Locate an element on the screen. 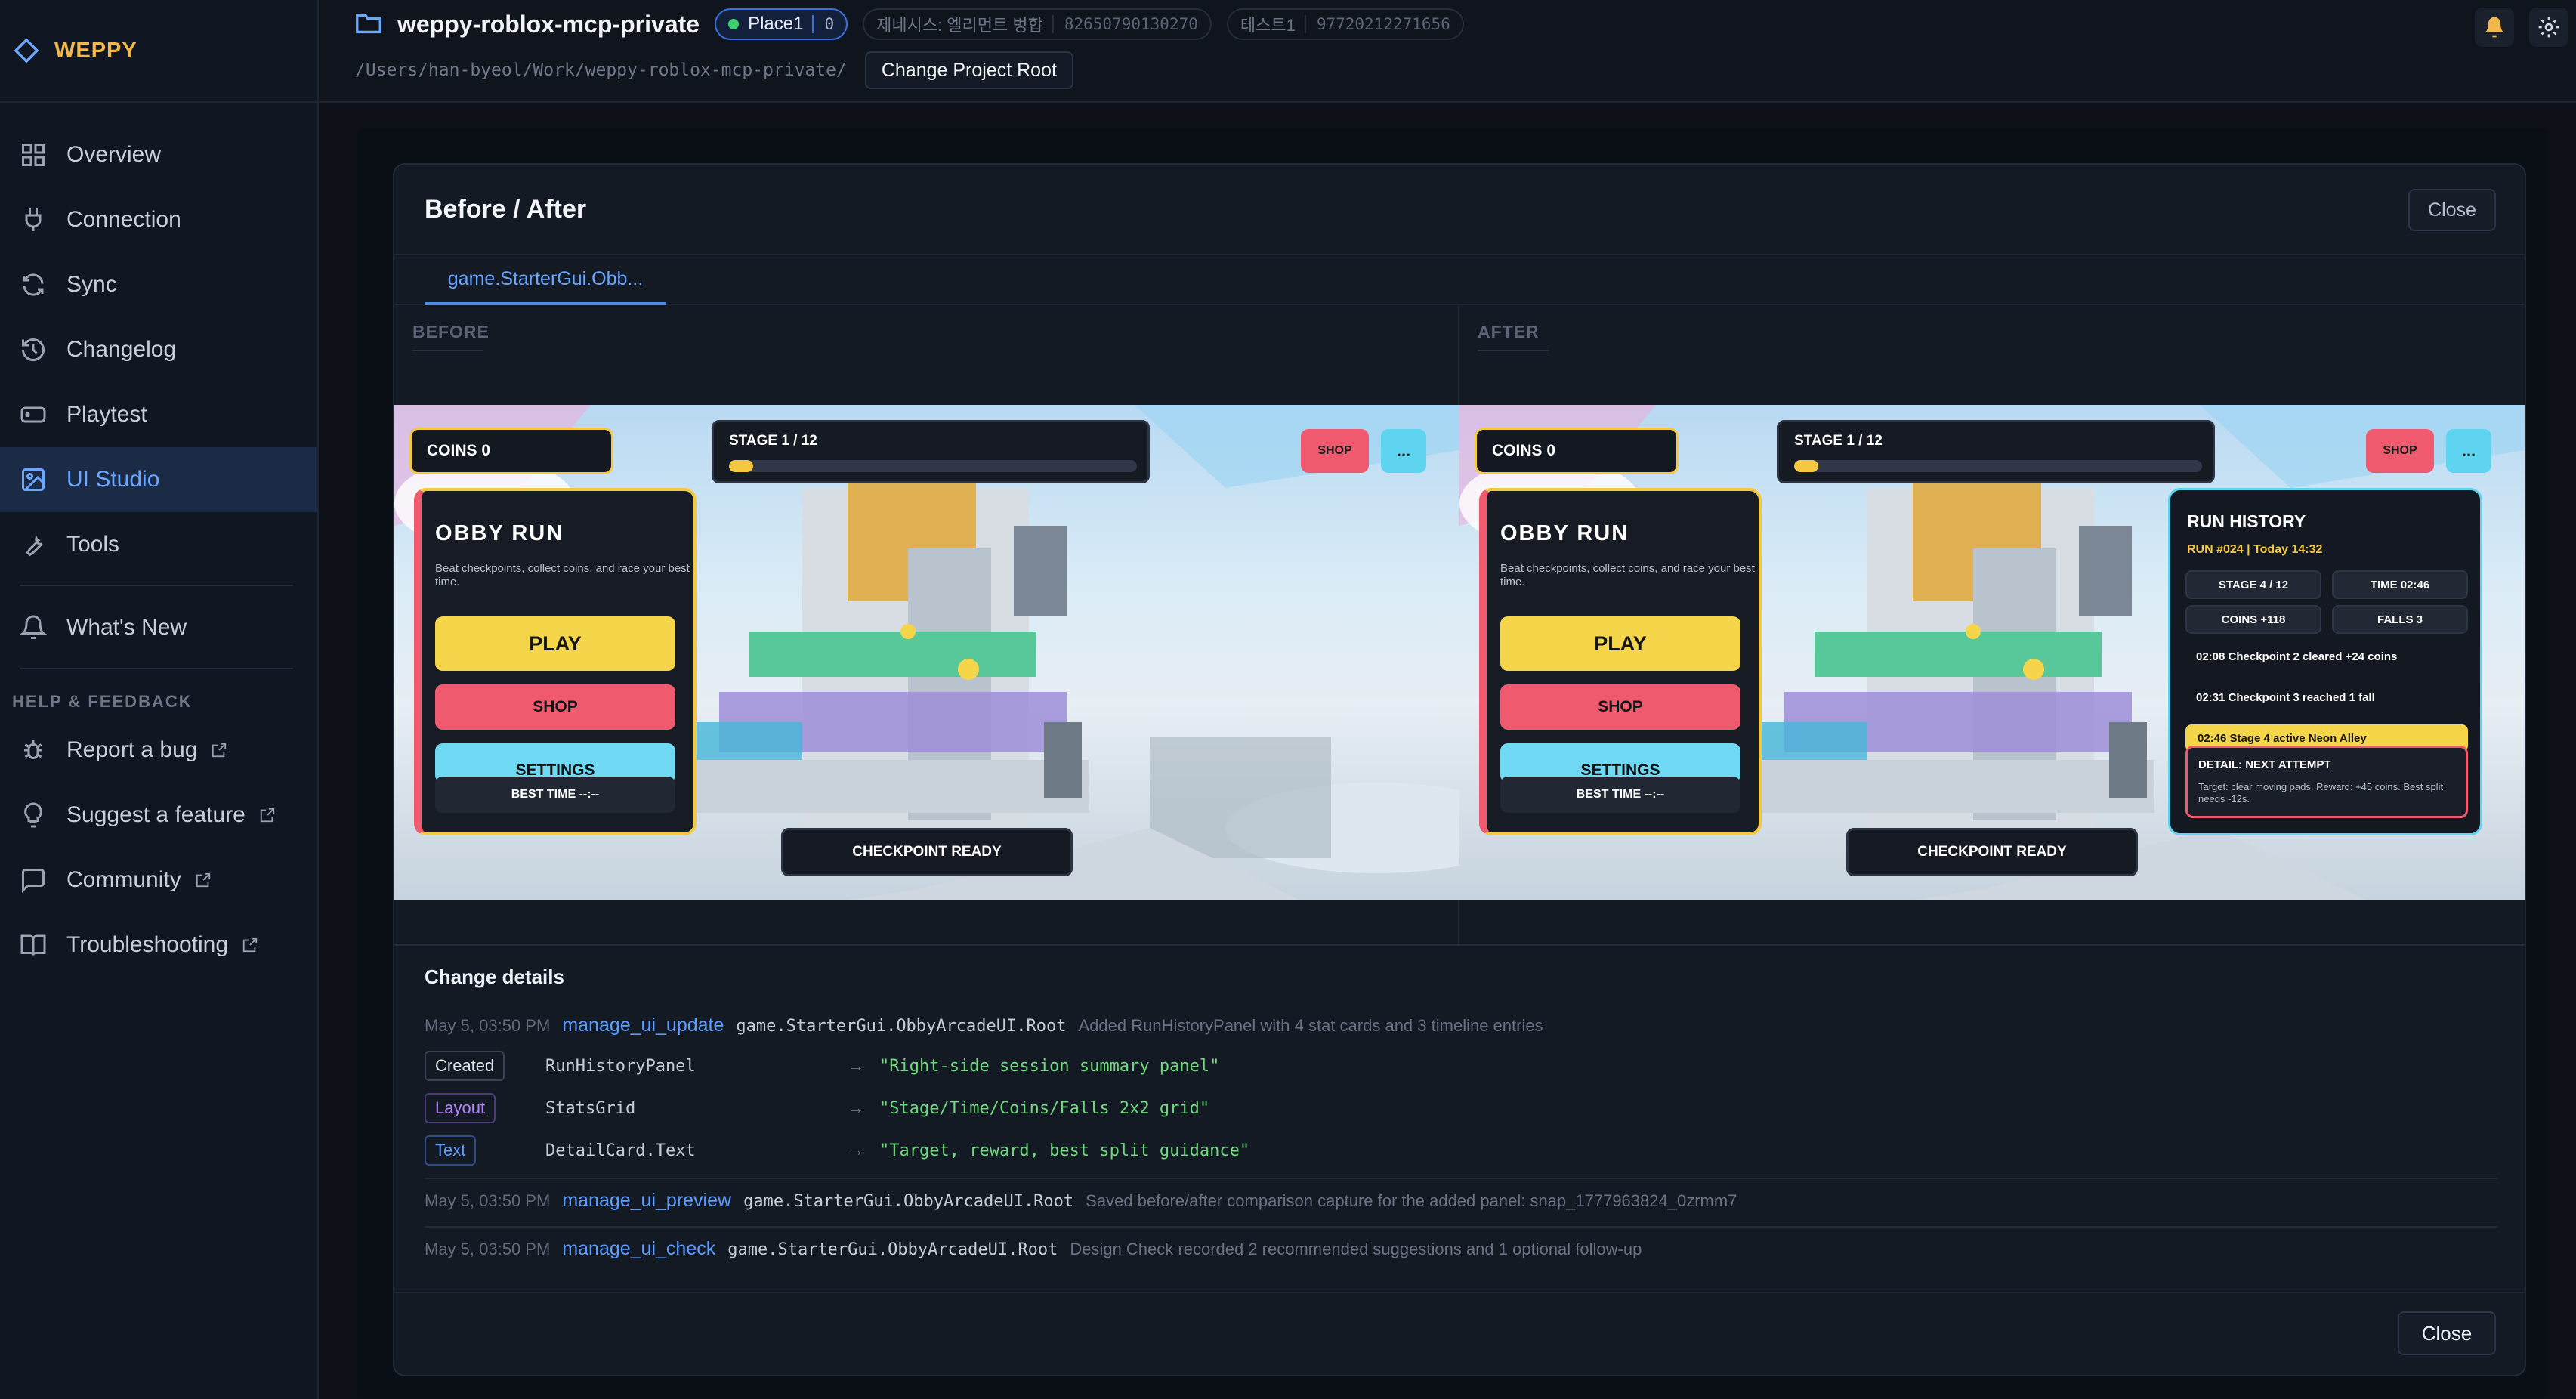 The width and height of the screenshot is (2576, 1399). sidebar-item-connection: Connection is located at coordinates (158, 219).